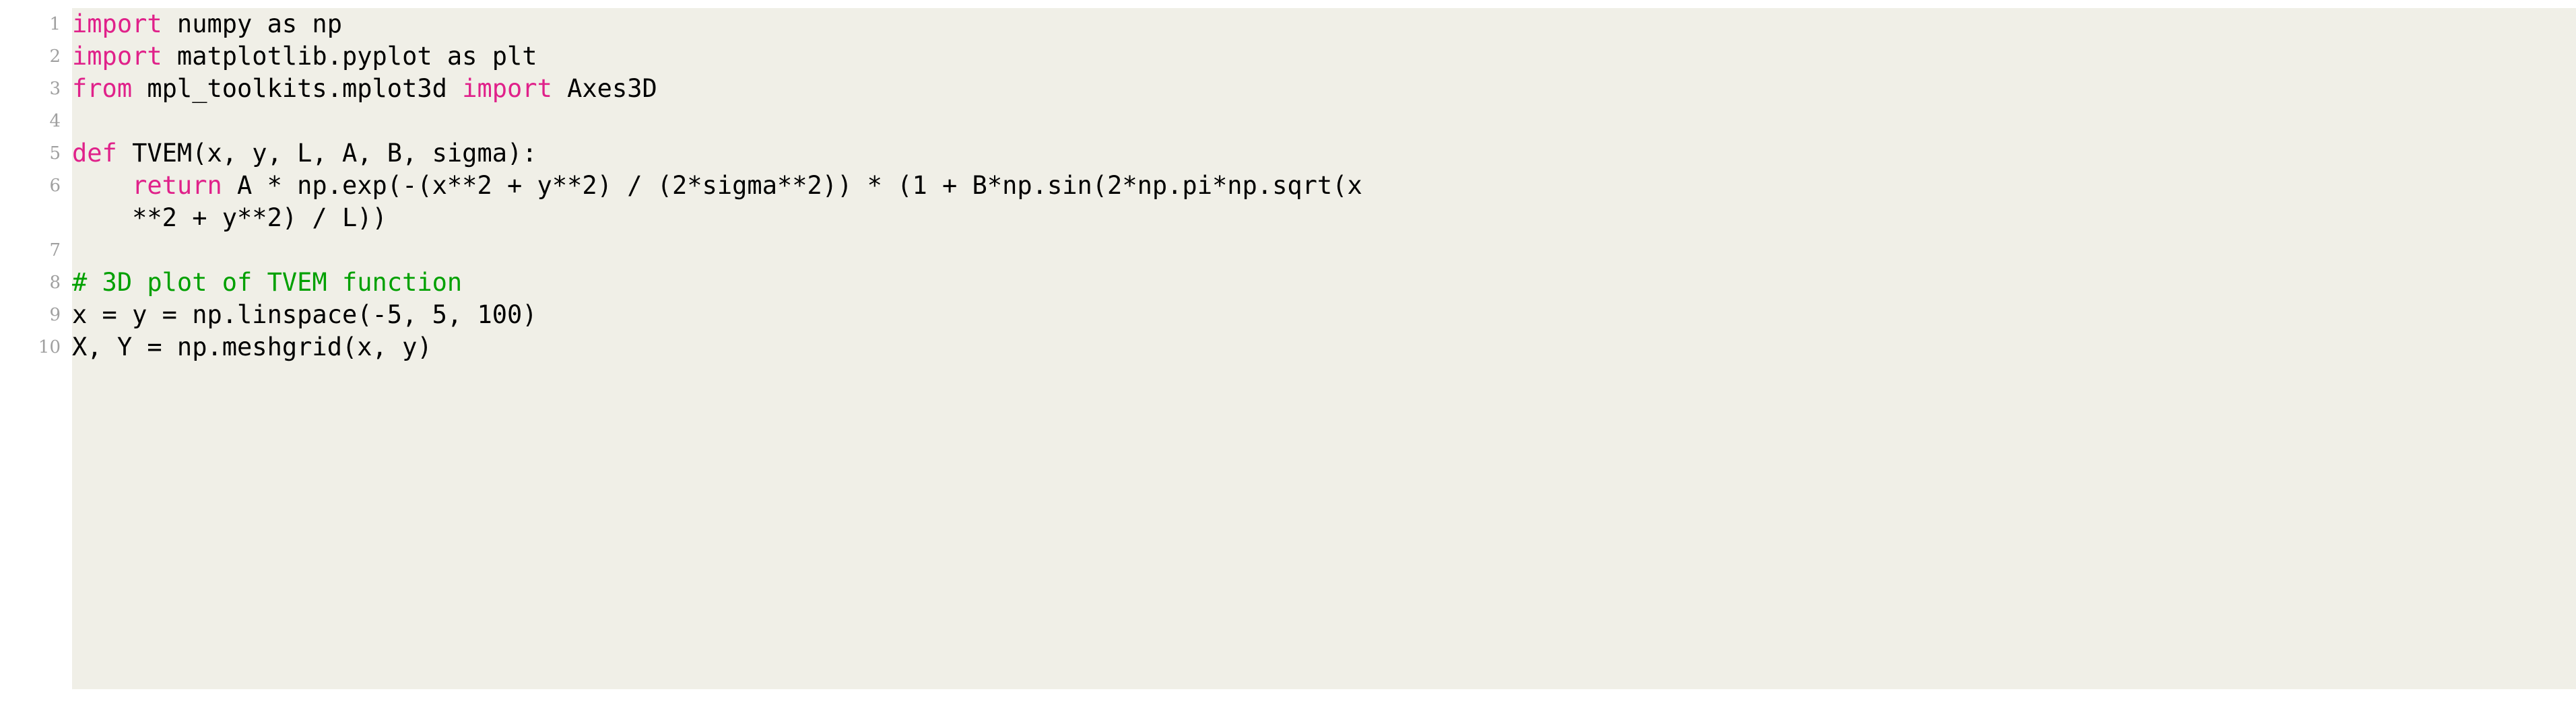 This screenshot has height=704, width=2576. What do you see at coordinates (1318, 153) in the screenshot?
I see `code-line-text: def TVEM(x, y, L, A, B, sigma):` at bounding box center [1318, 153].